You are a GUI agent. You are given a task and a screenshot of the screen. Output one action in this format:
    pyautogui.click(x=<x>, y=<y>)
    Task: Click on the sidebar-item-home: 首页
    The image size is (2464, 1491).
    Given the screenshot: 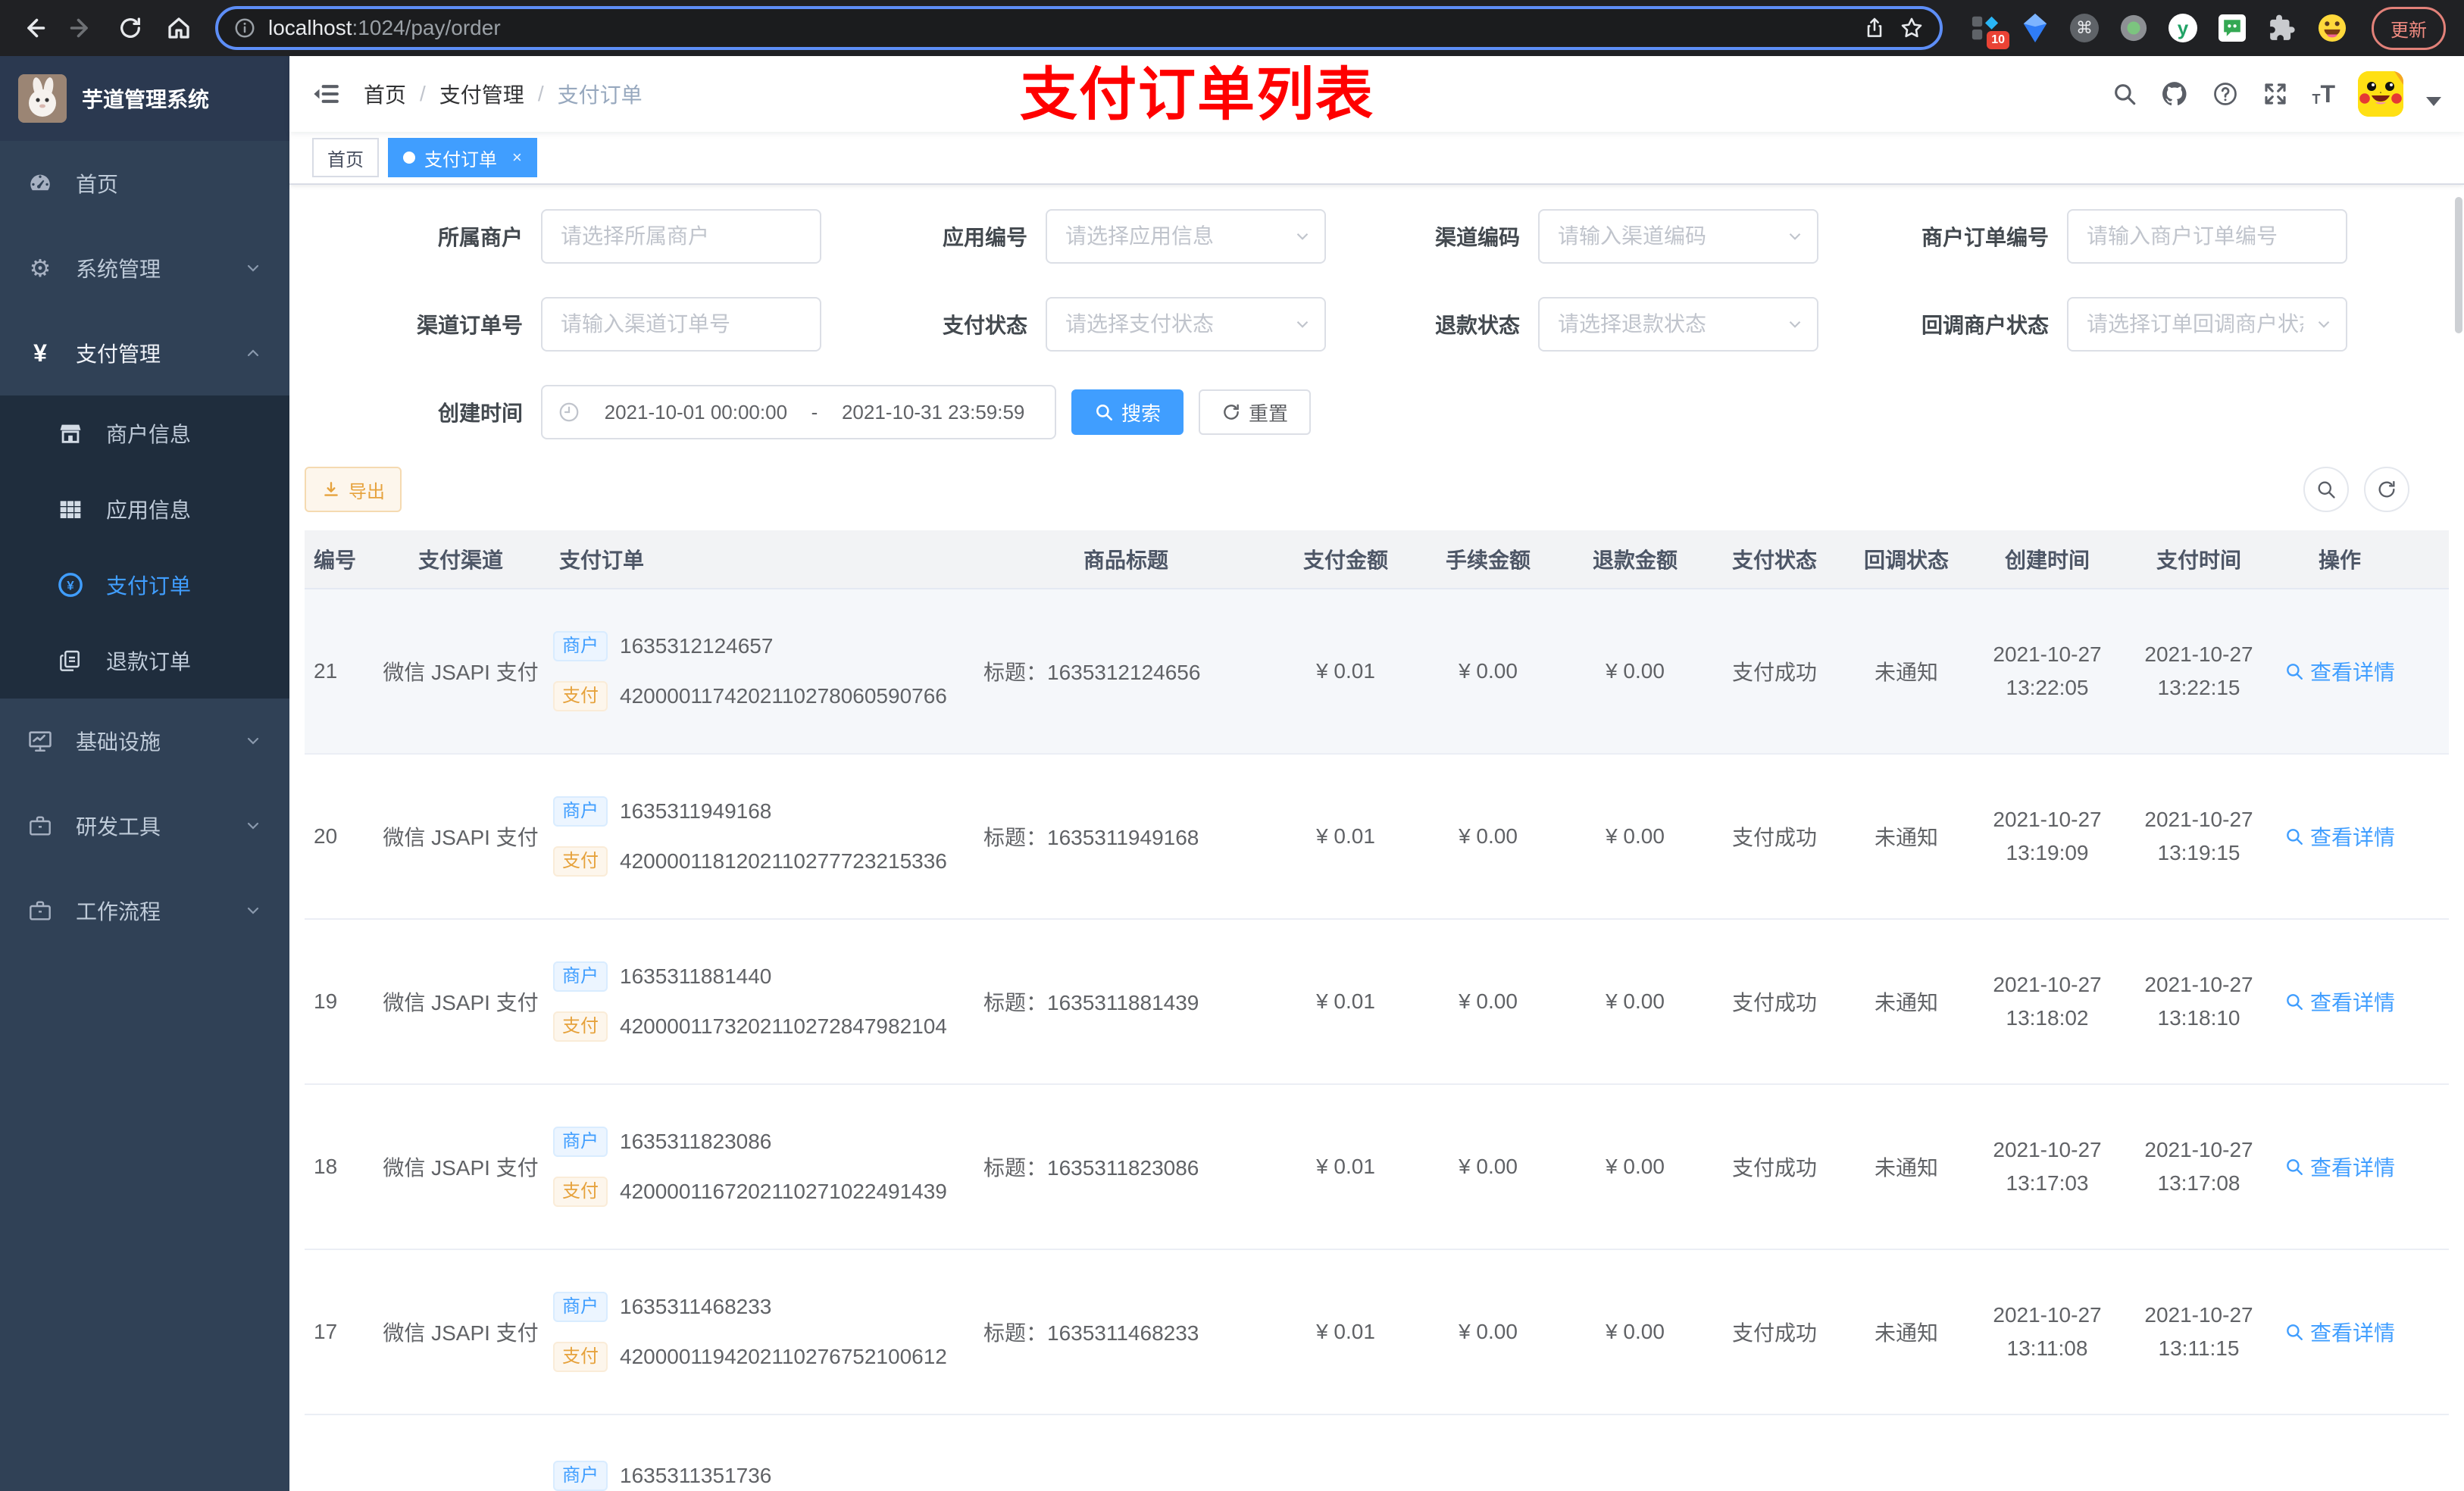 What is the action you would take?
    pyautogui.click(x=144, y=183)
    